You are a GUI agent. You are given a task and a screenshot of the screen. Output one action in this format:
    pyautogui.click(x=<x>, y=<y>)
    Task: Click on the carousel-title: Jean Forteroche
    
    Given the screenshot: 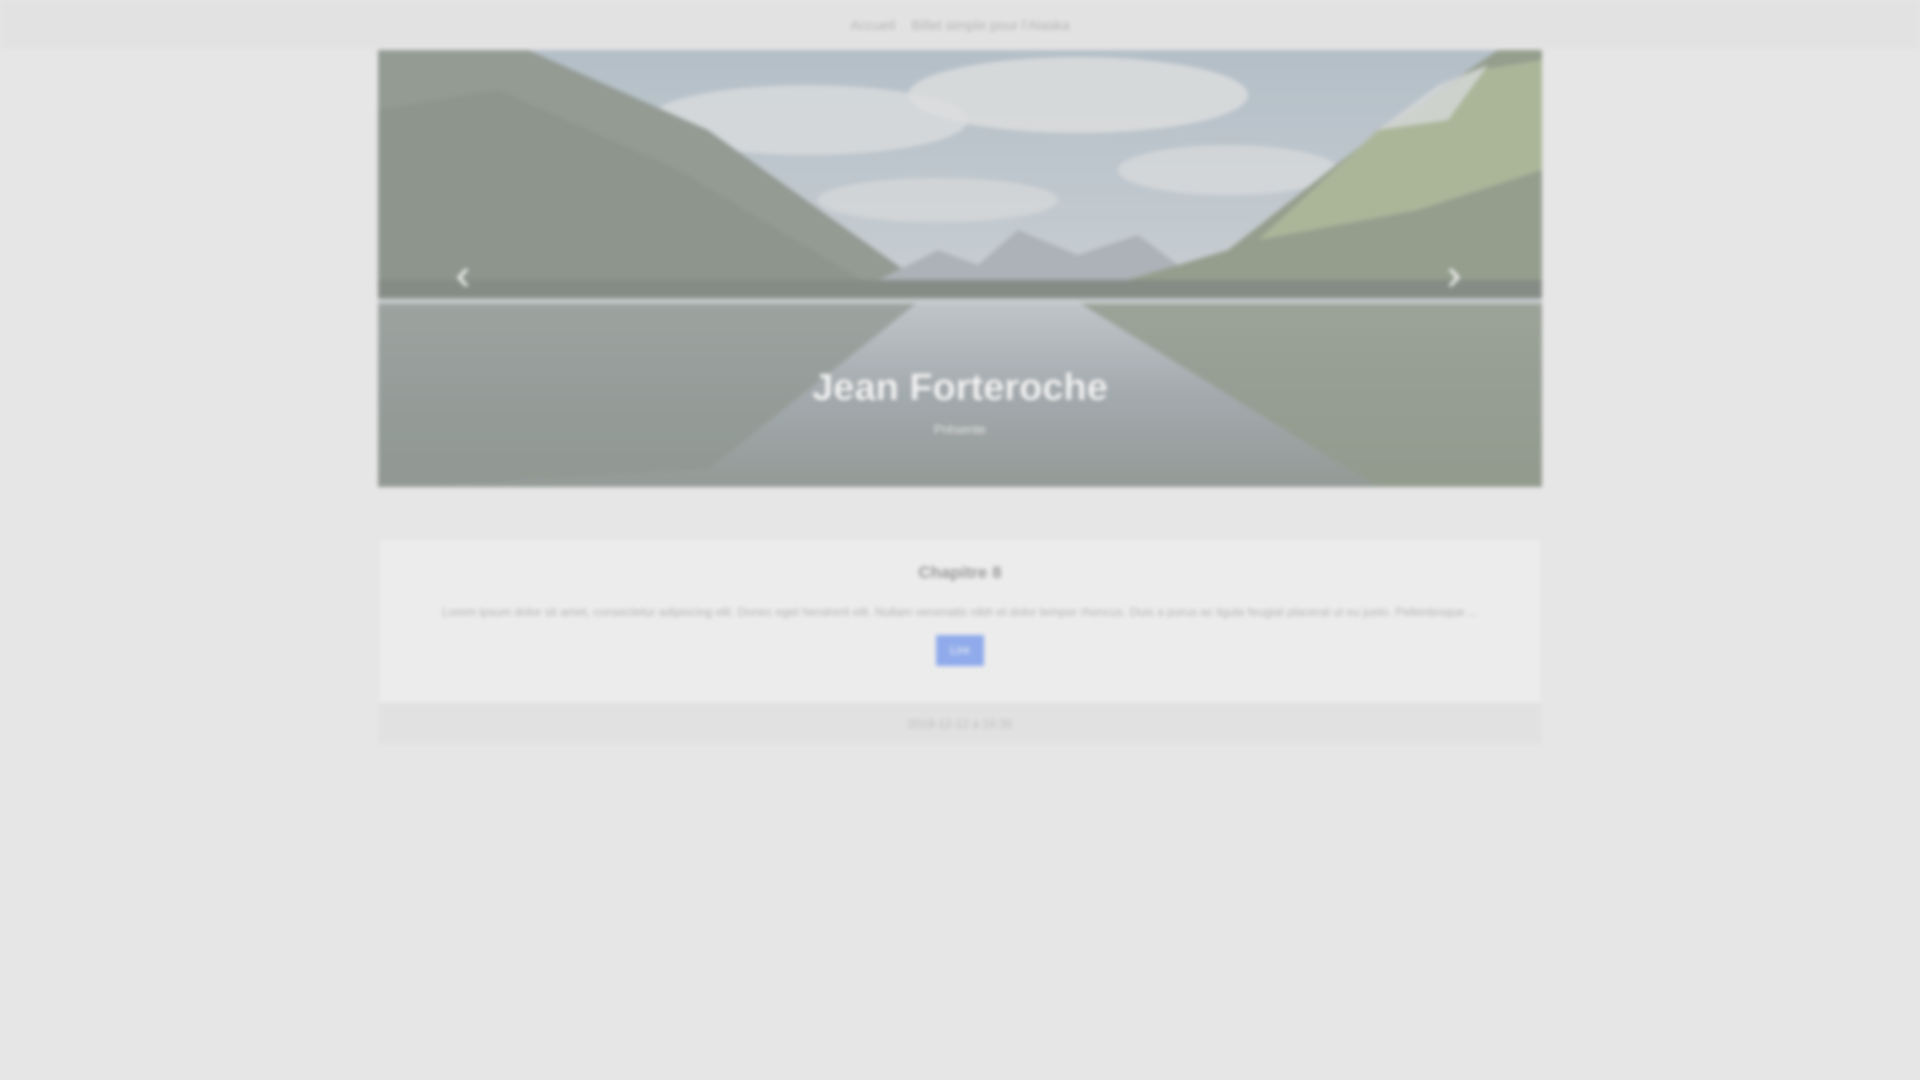 What is the action you would take?
    pyautogui.click(x=960, y=388)
    